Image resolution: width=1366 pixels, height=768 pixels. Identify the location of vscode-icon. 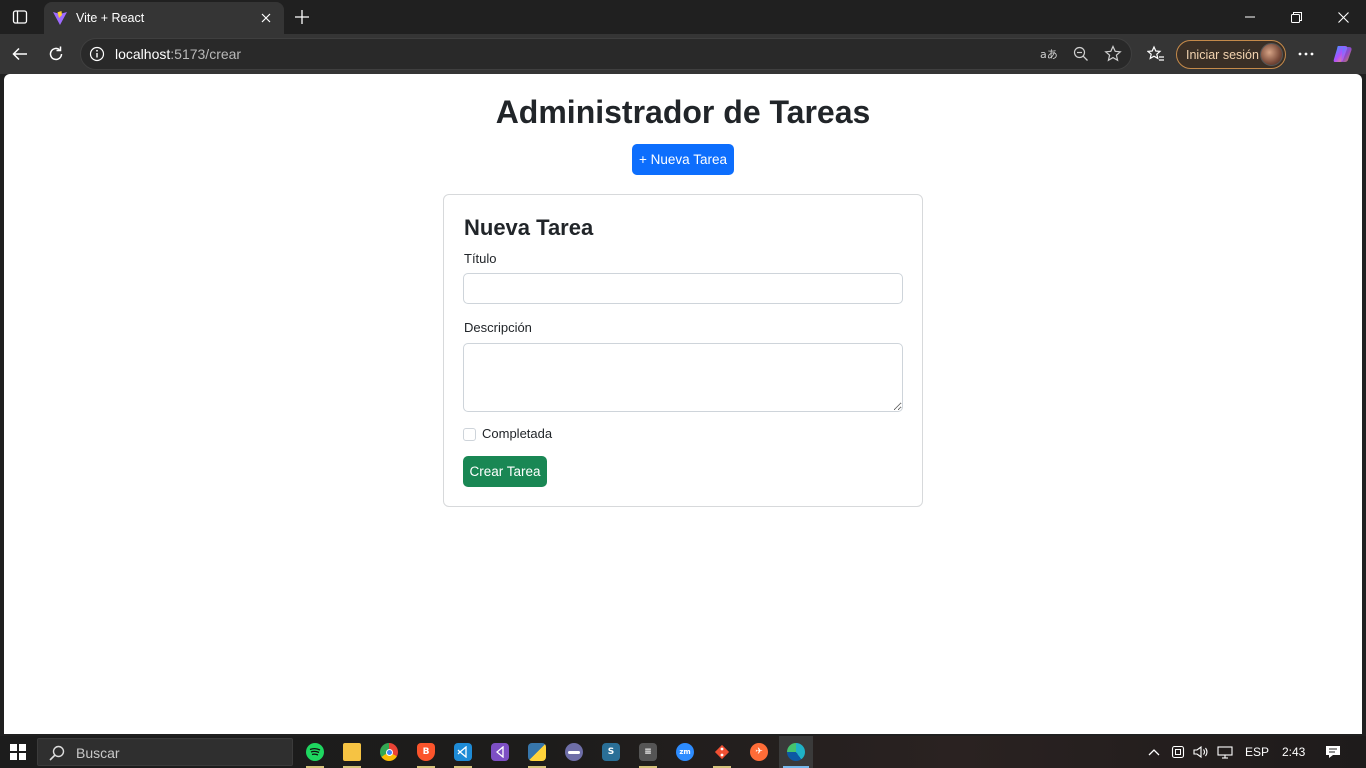
(463, 752).